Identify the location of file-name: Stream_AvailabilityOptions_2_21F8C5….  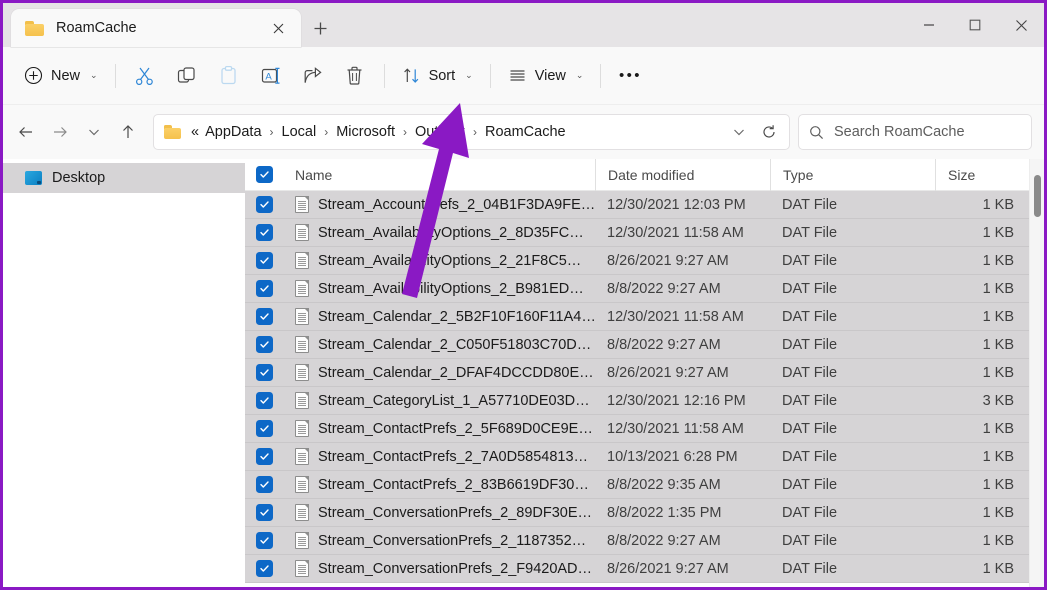
(450, 260).